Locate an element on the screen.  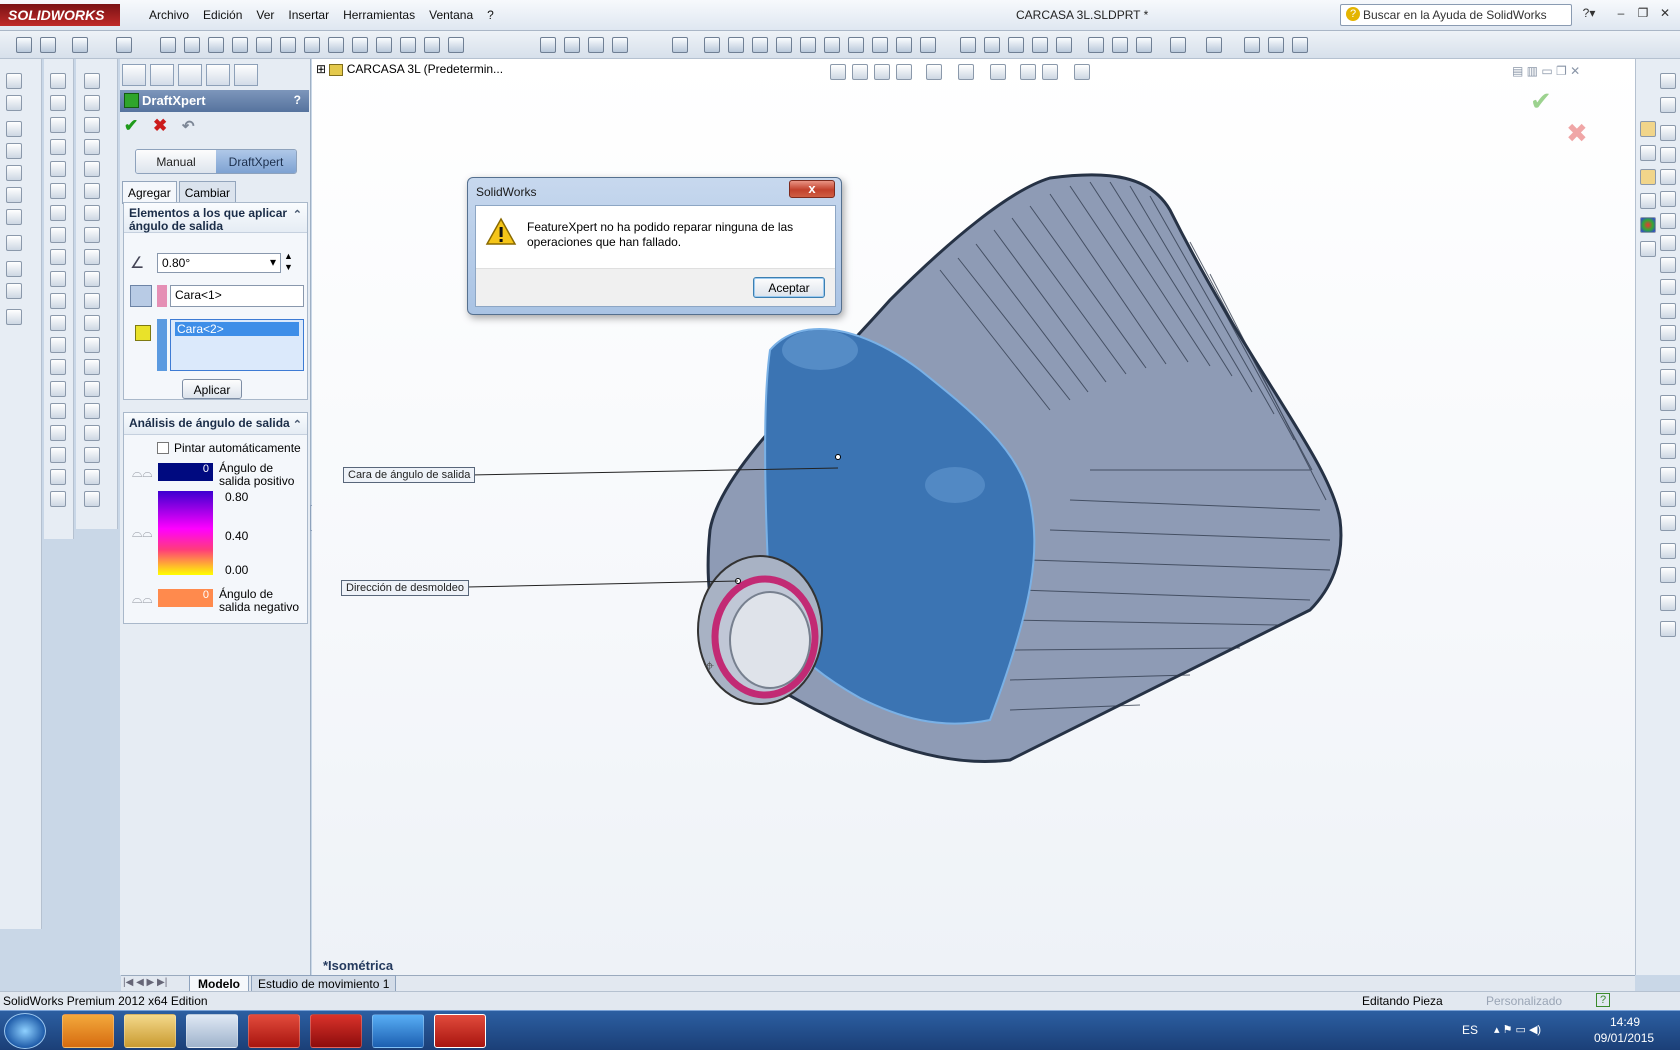
sketch-tool-a-icon is located at coordinates (1668, 81).